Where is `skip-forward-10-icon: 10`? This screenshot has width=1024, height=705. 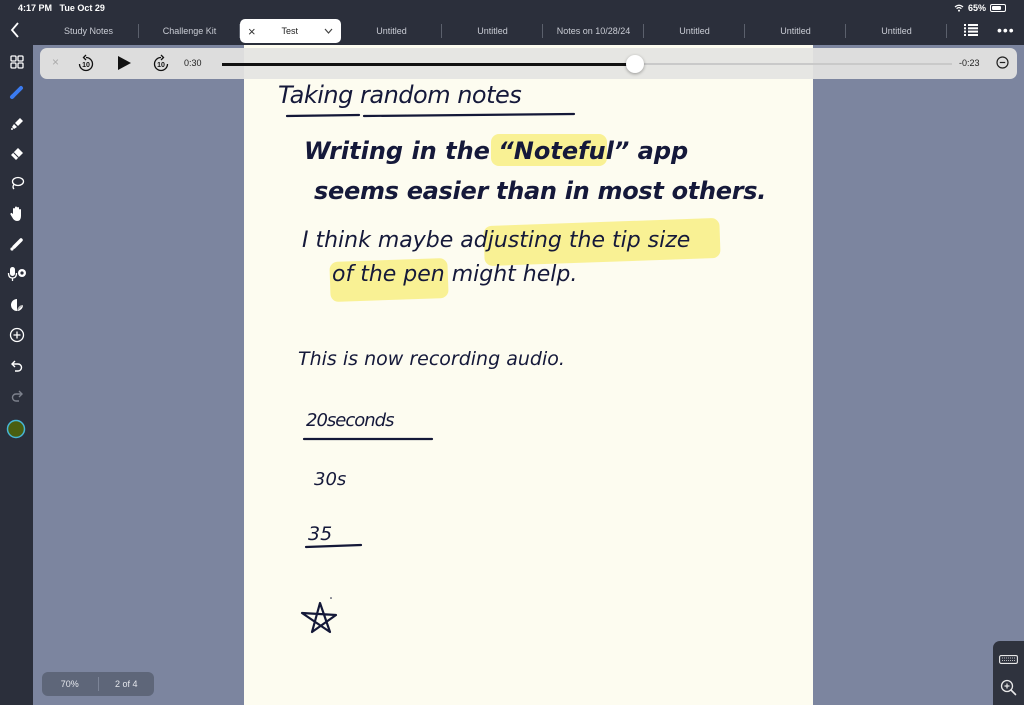
skip-forward-10-icon: 10 is located at coordinates (161, 63).